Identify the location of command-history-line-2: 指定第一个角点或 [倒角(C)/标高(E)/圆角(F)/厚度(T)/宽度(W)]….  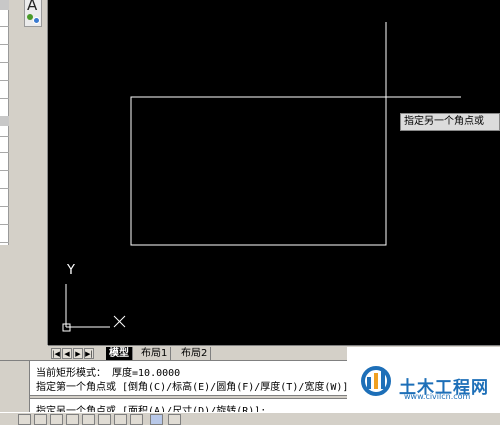
(195, 387).